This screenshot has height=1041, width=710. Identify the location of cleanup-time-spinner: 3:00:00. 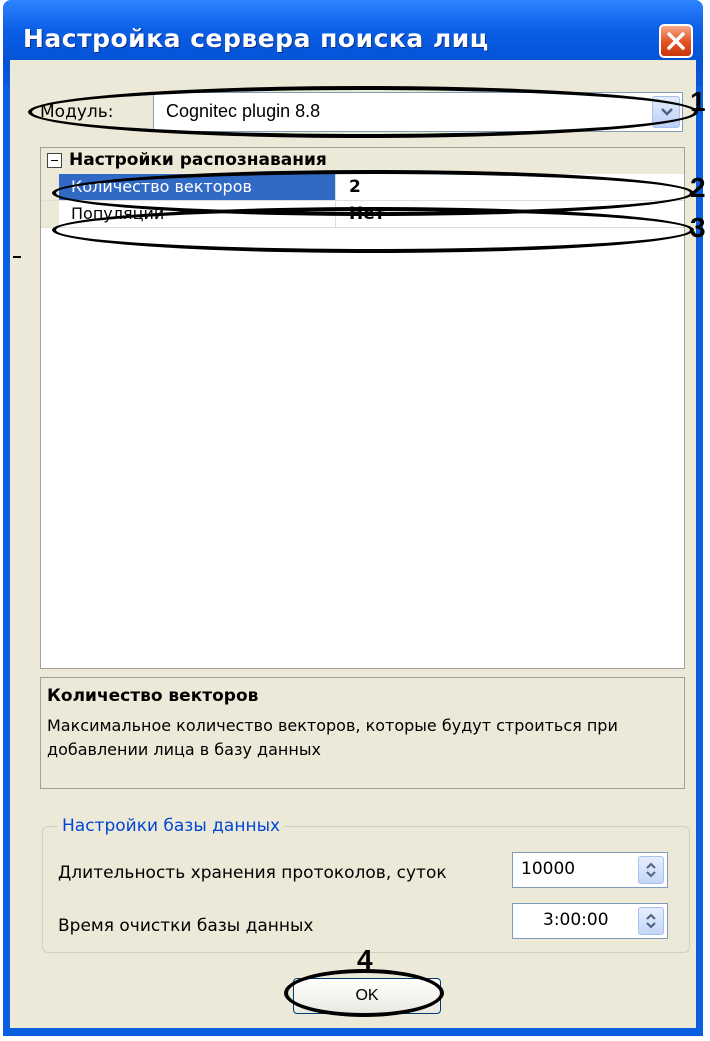
(590, 921).